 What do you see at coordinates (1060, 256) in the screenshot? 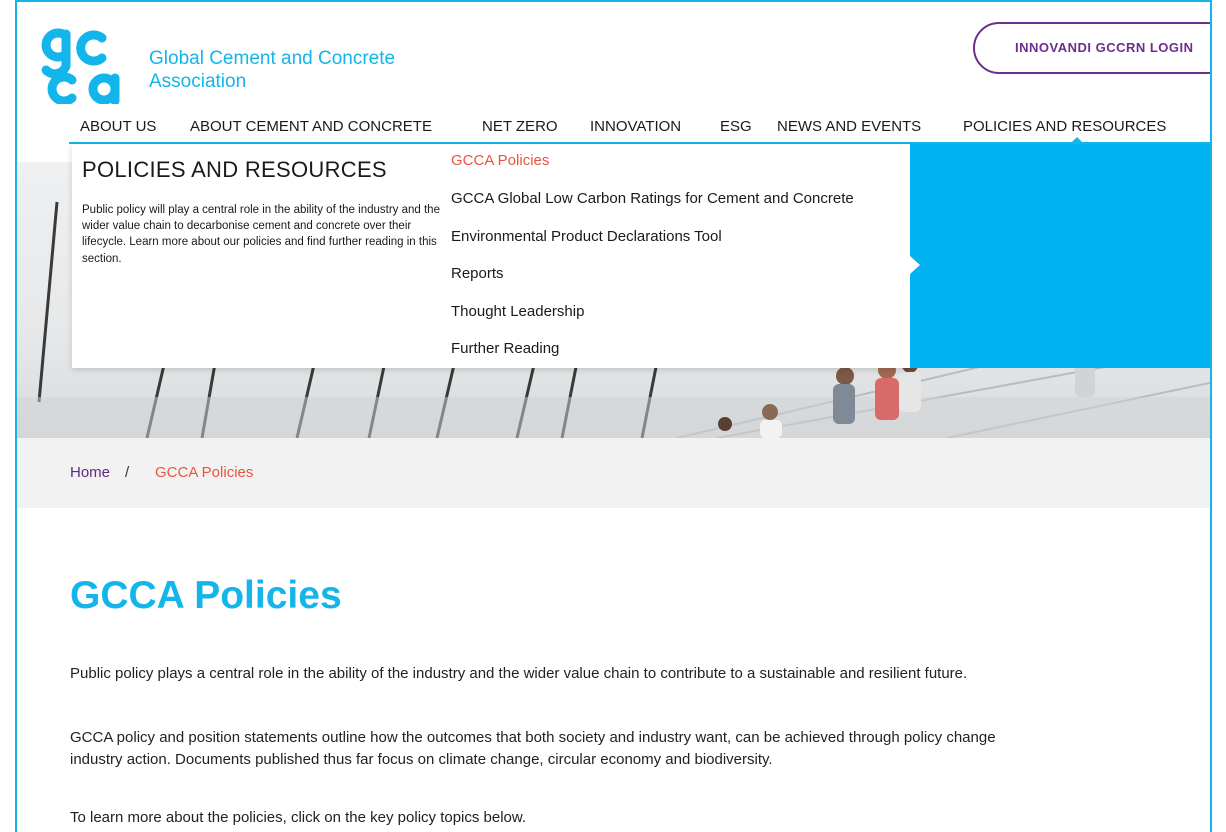
I see `mega-menu-accent-panel` at bounding box center [1060, 256].